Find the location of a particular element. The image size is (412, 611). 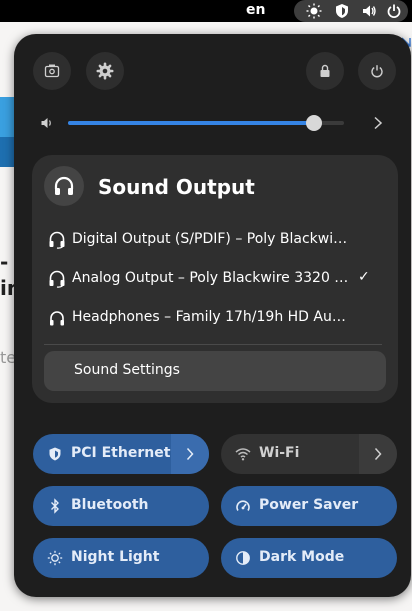

bluetooth-icon is located at coordinates (55, 506).